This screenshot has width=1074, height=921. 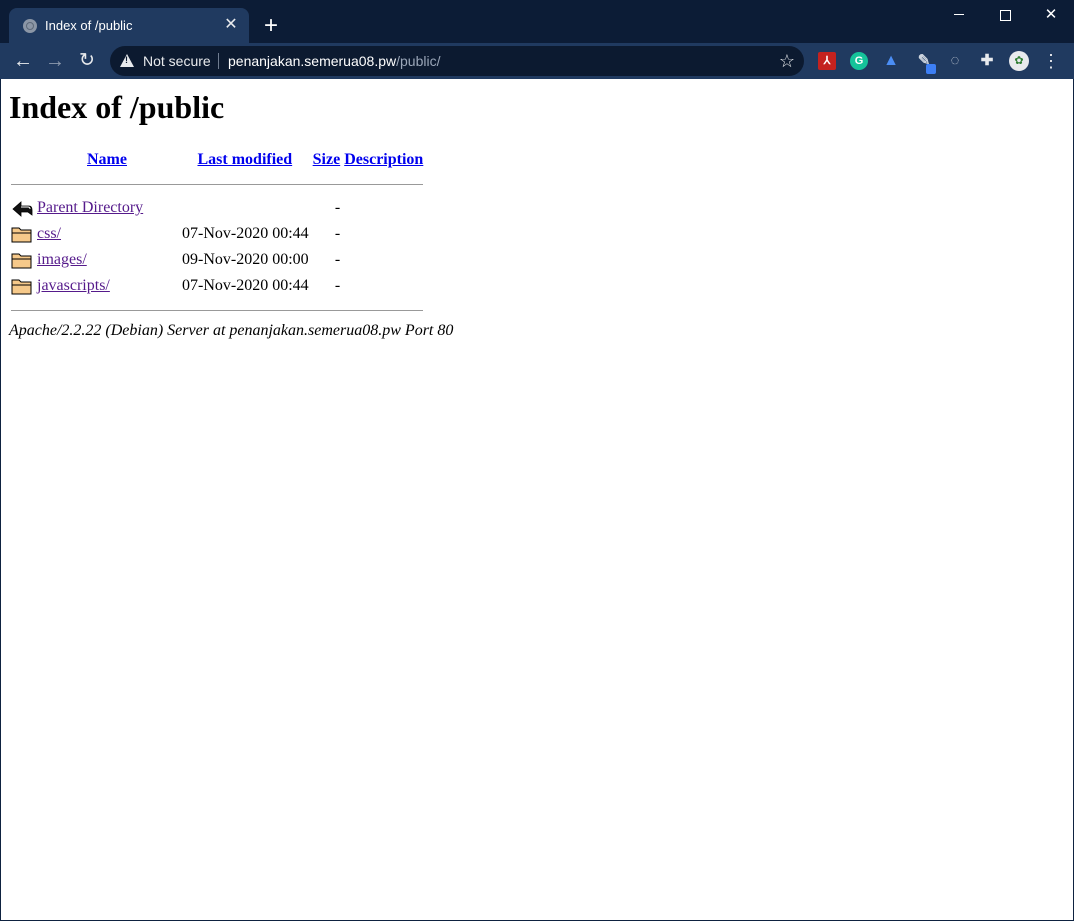 What do you see at coordinates (312, 61) in the screenshot?
I see `url-host: penanjakan.semerua08.pw` at bounding box center [312, 61].